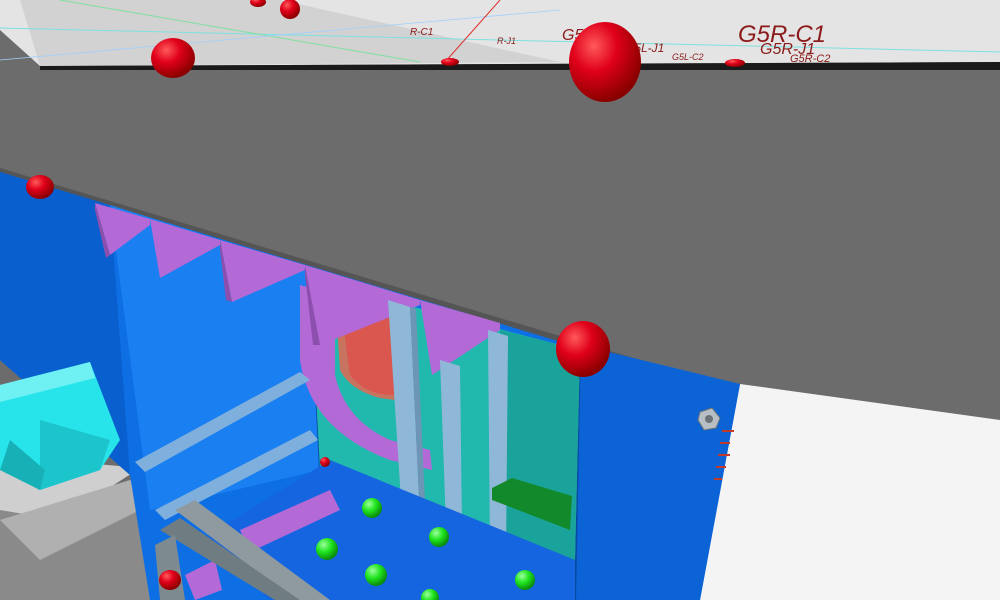  What do you see at coordinates (845, 492) in the screenshot?
I see `right-floor-plane` at bounding box center [845, 492].